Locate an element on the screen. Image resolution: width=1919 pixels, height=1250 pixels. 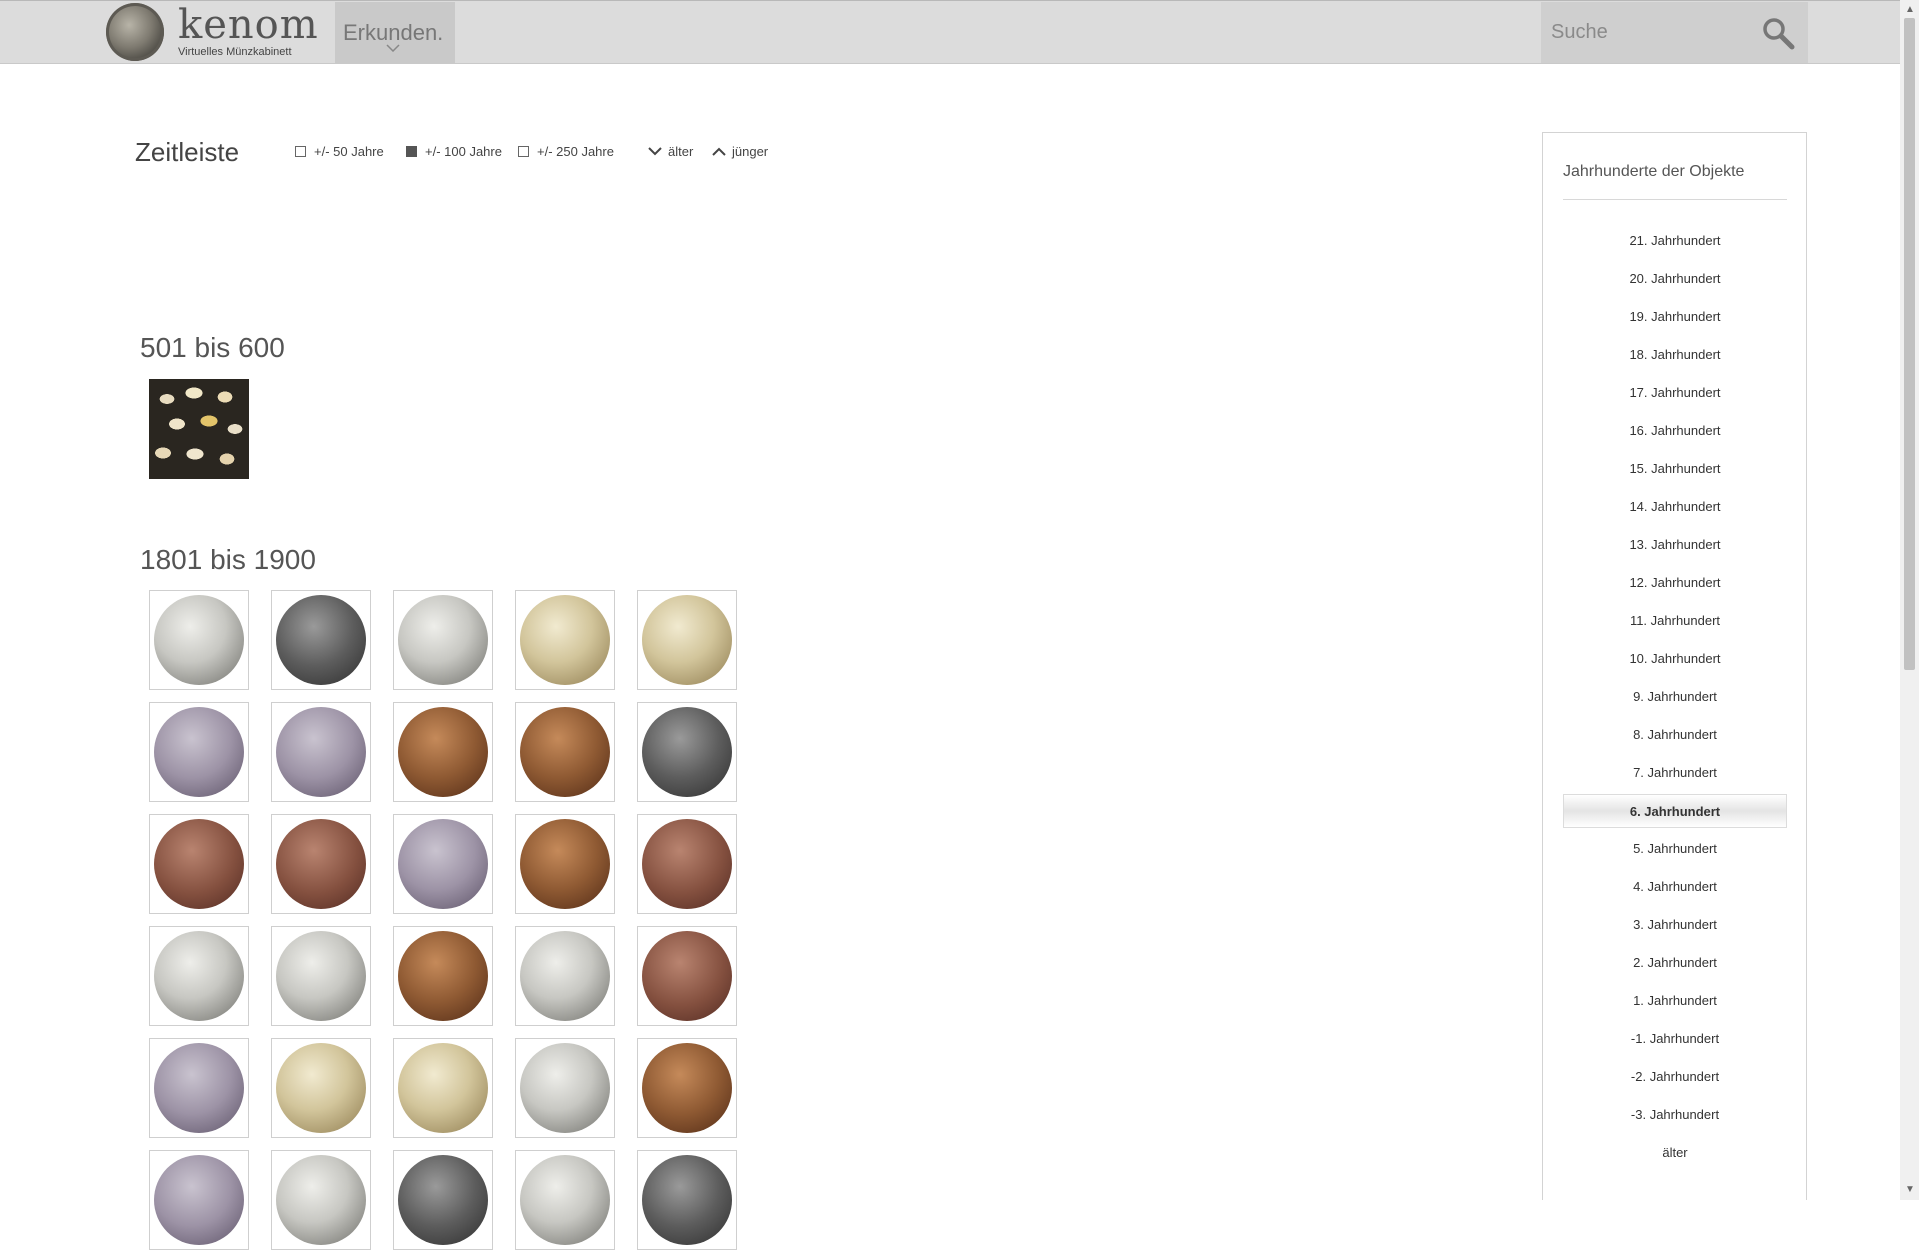
century-item: 8. Jahrhundert is located at coordinates (1675, 735).